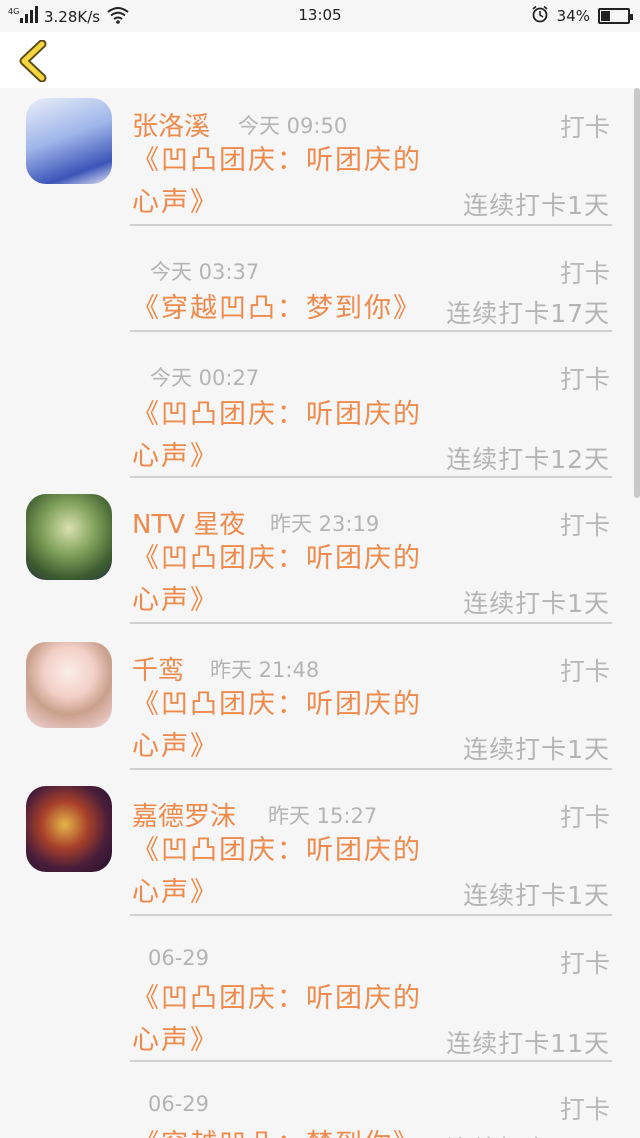 The height and width of the screenshot is (1138, 640). I want to click on battery-icon, so click(615, 16).